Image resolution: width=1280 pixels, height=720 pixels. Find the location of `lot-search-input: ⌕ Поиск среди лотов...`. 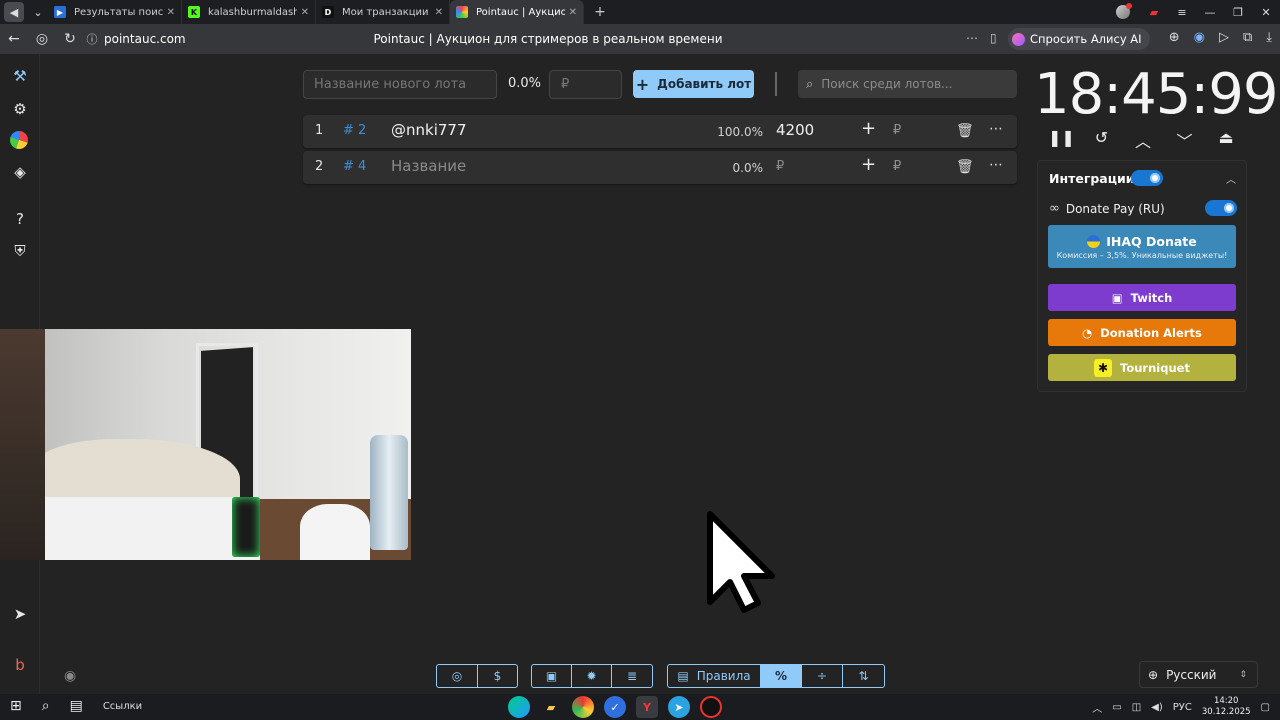

lot-search-input: ⌕ Поиск среди лотов... is located at coordinates (907, 84).